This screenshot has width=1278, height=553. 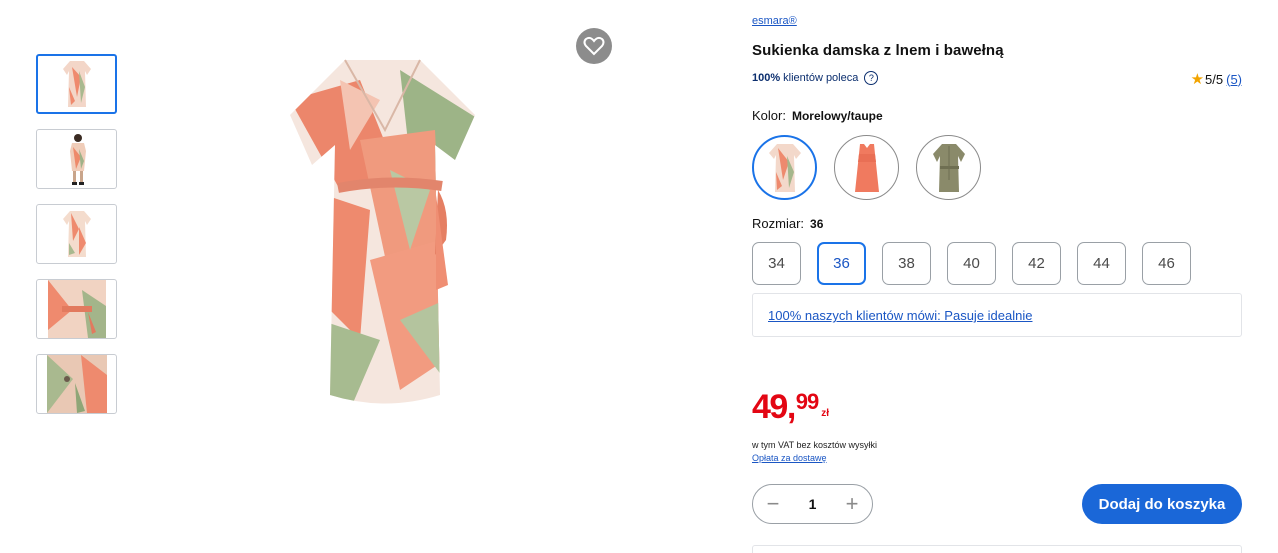 I want to click on rating-summary: ★ 5/5 (5), so click(x=1216, y=79).